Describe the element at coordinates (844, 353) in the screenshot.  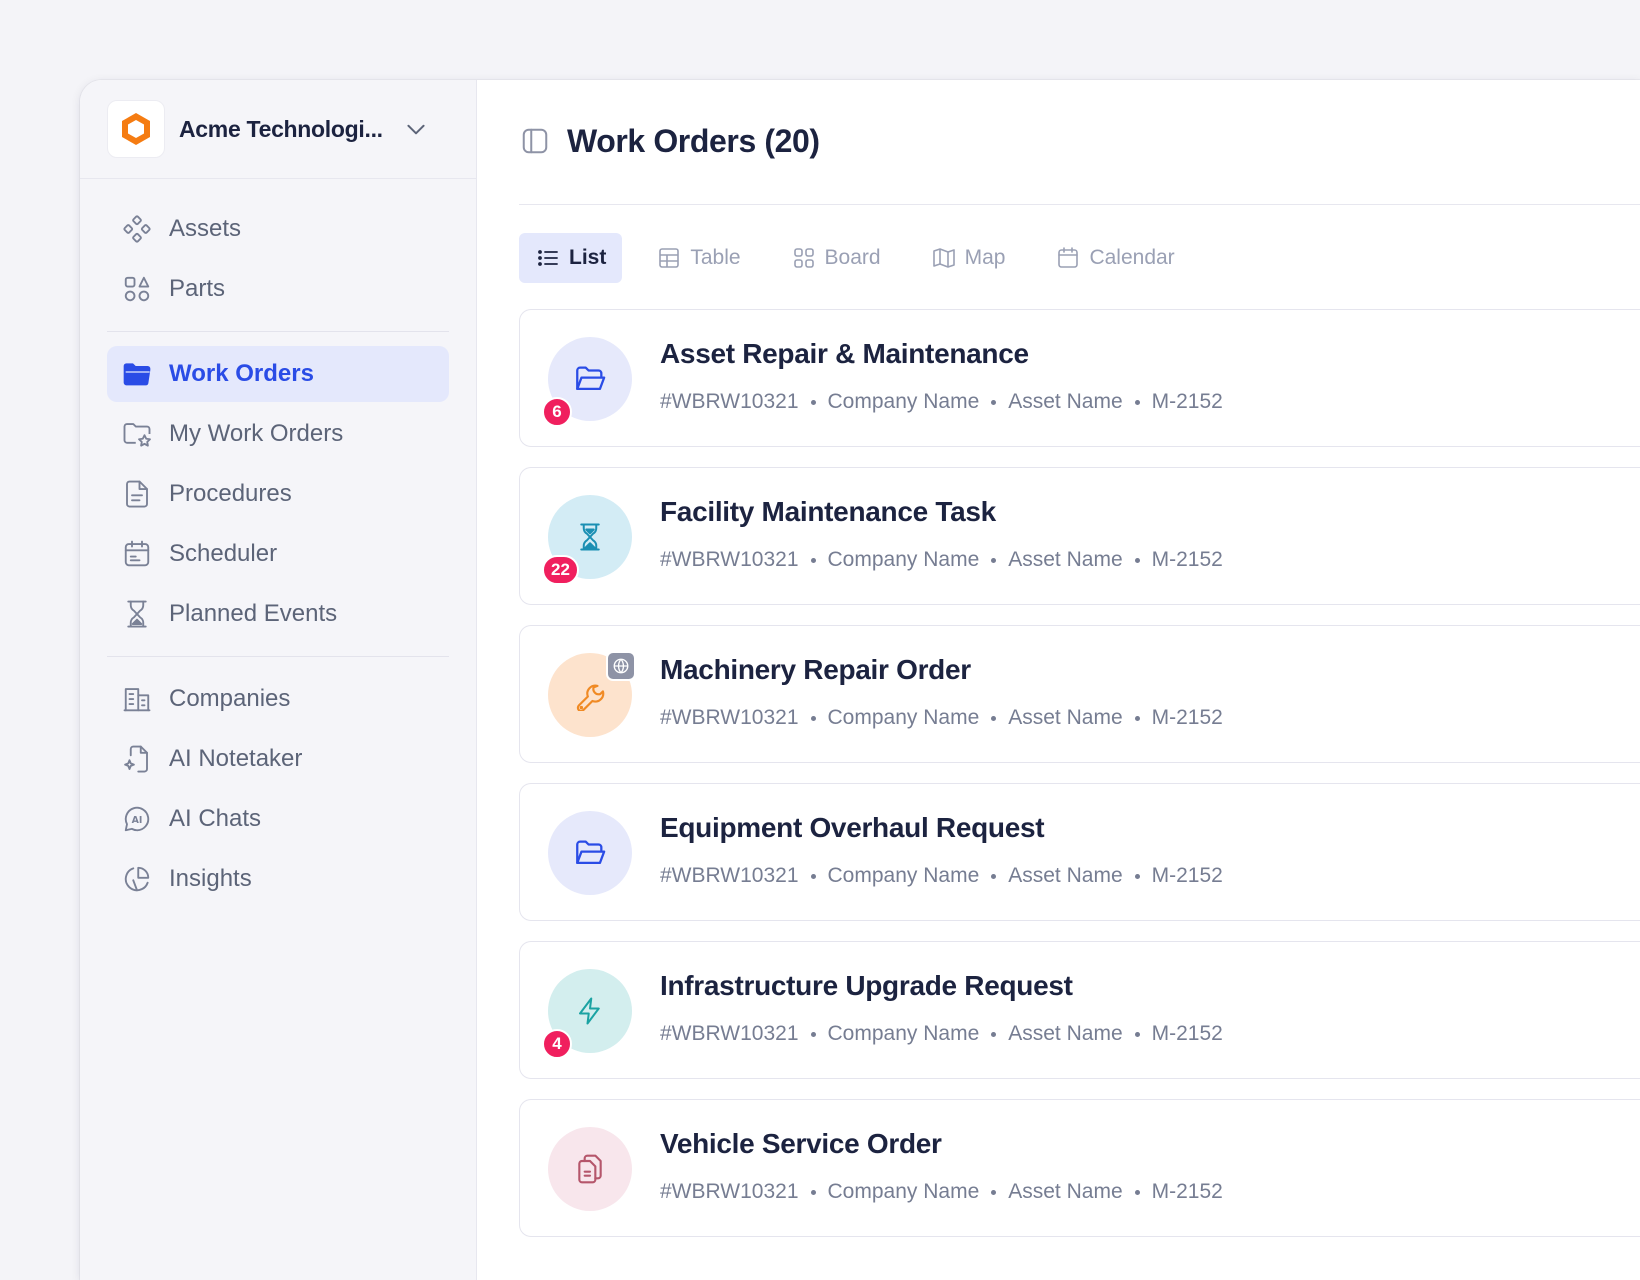
I see `work-order-title: Asset Repair & Maintenance` at that location.